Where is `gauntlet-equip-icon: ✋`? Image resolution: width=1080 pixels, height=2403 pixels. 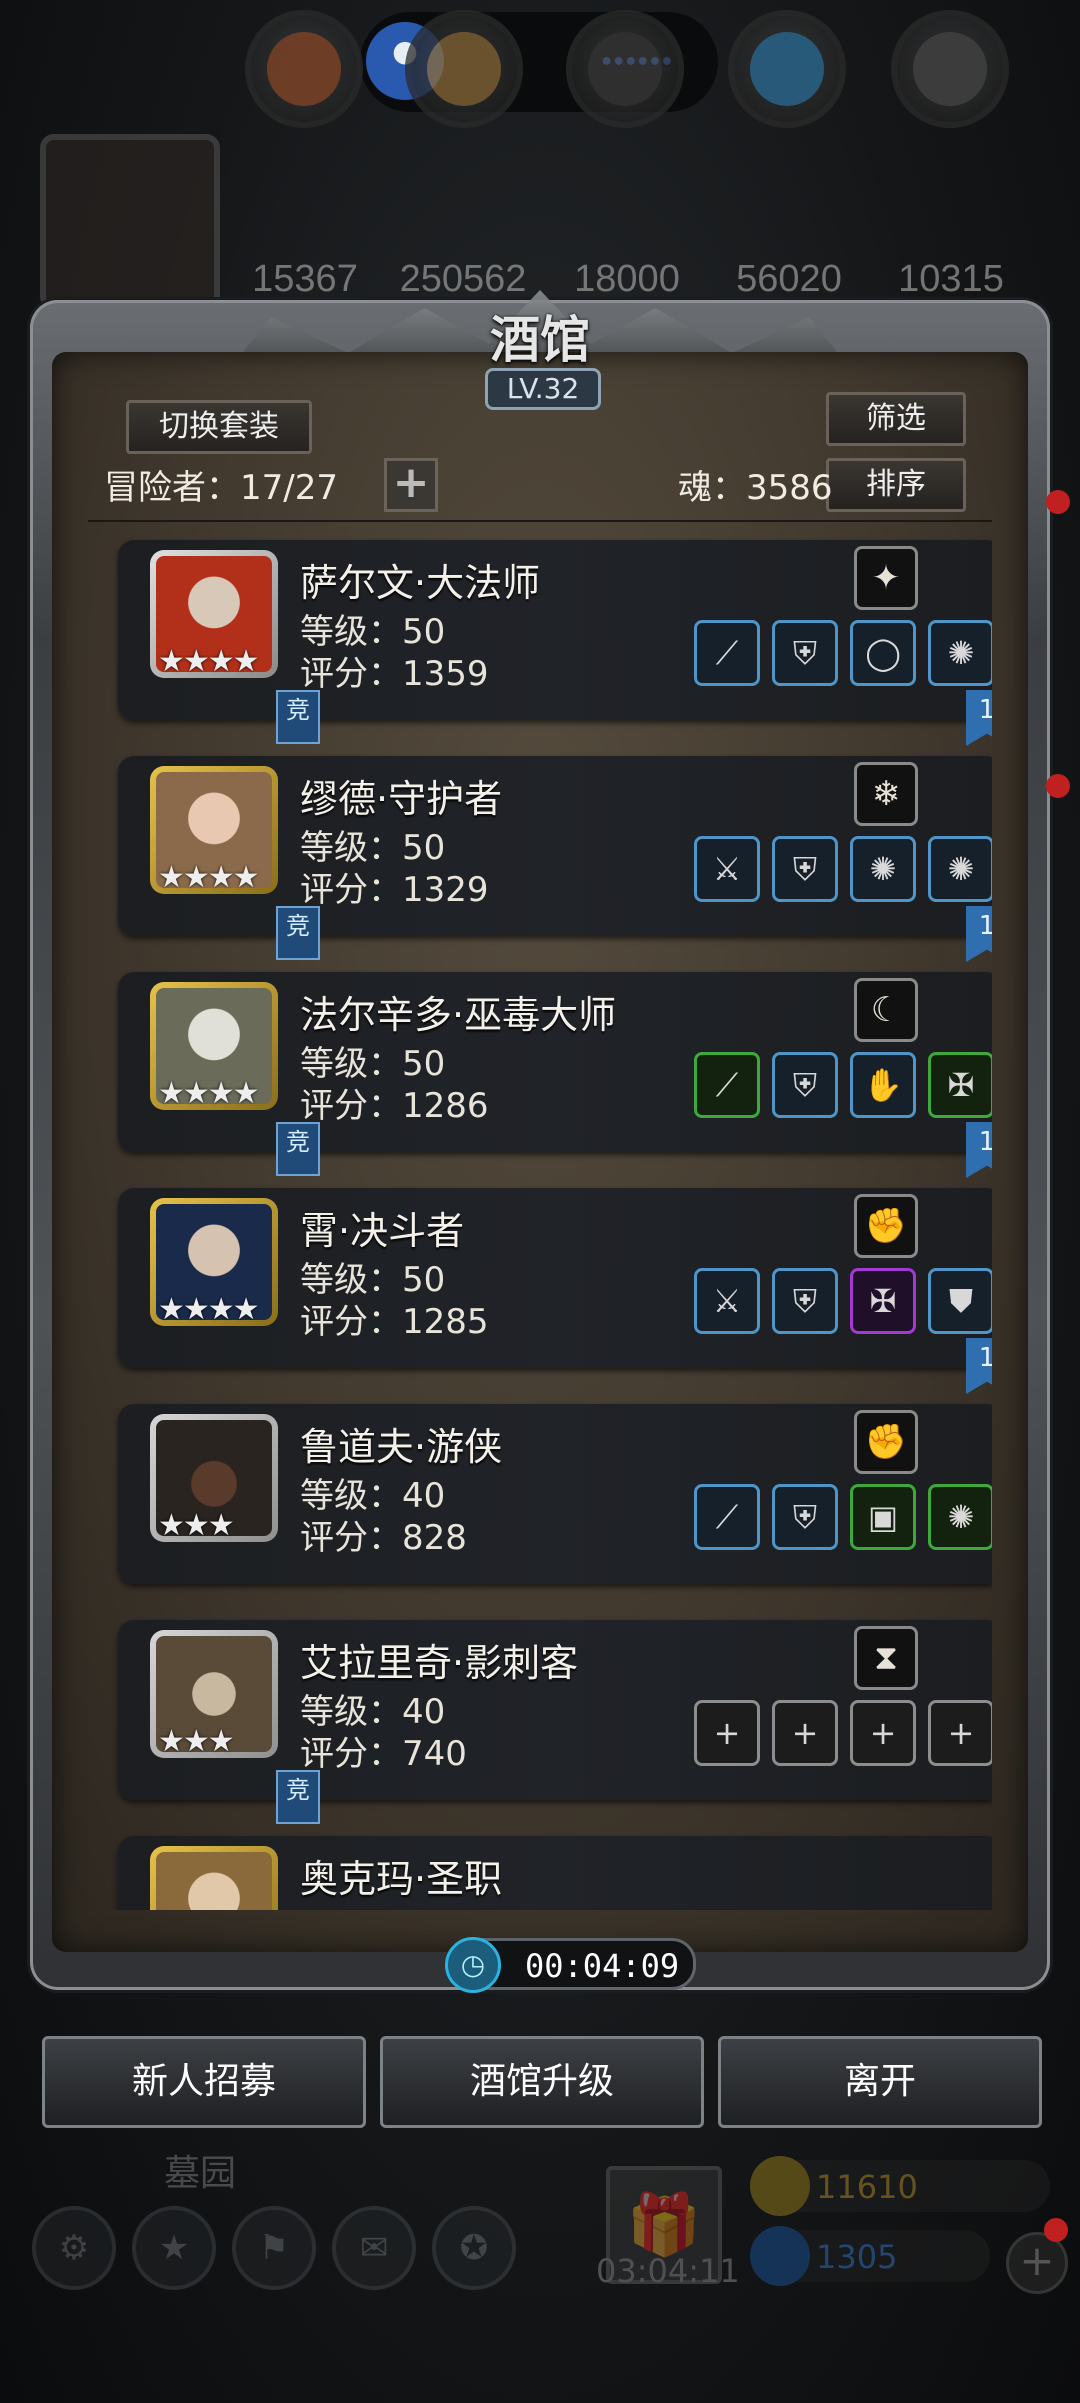
gauntlet-equip-icon: ✋ is located at coordinates (883, 1085).